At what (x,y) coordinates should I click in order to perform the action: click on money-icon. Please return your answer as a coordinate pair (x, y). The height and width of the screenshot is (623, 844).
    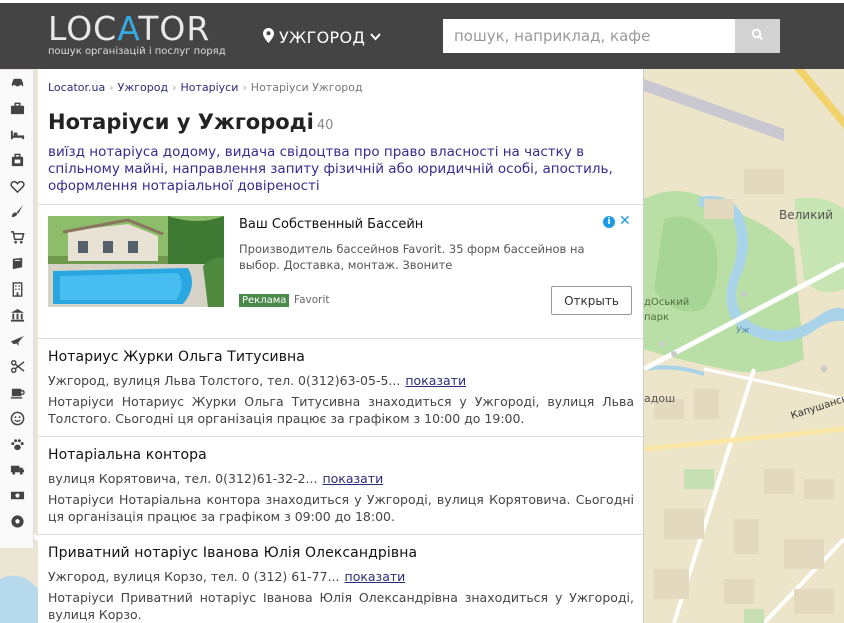
    Looking at the image, I should click on (17, 496).